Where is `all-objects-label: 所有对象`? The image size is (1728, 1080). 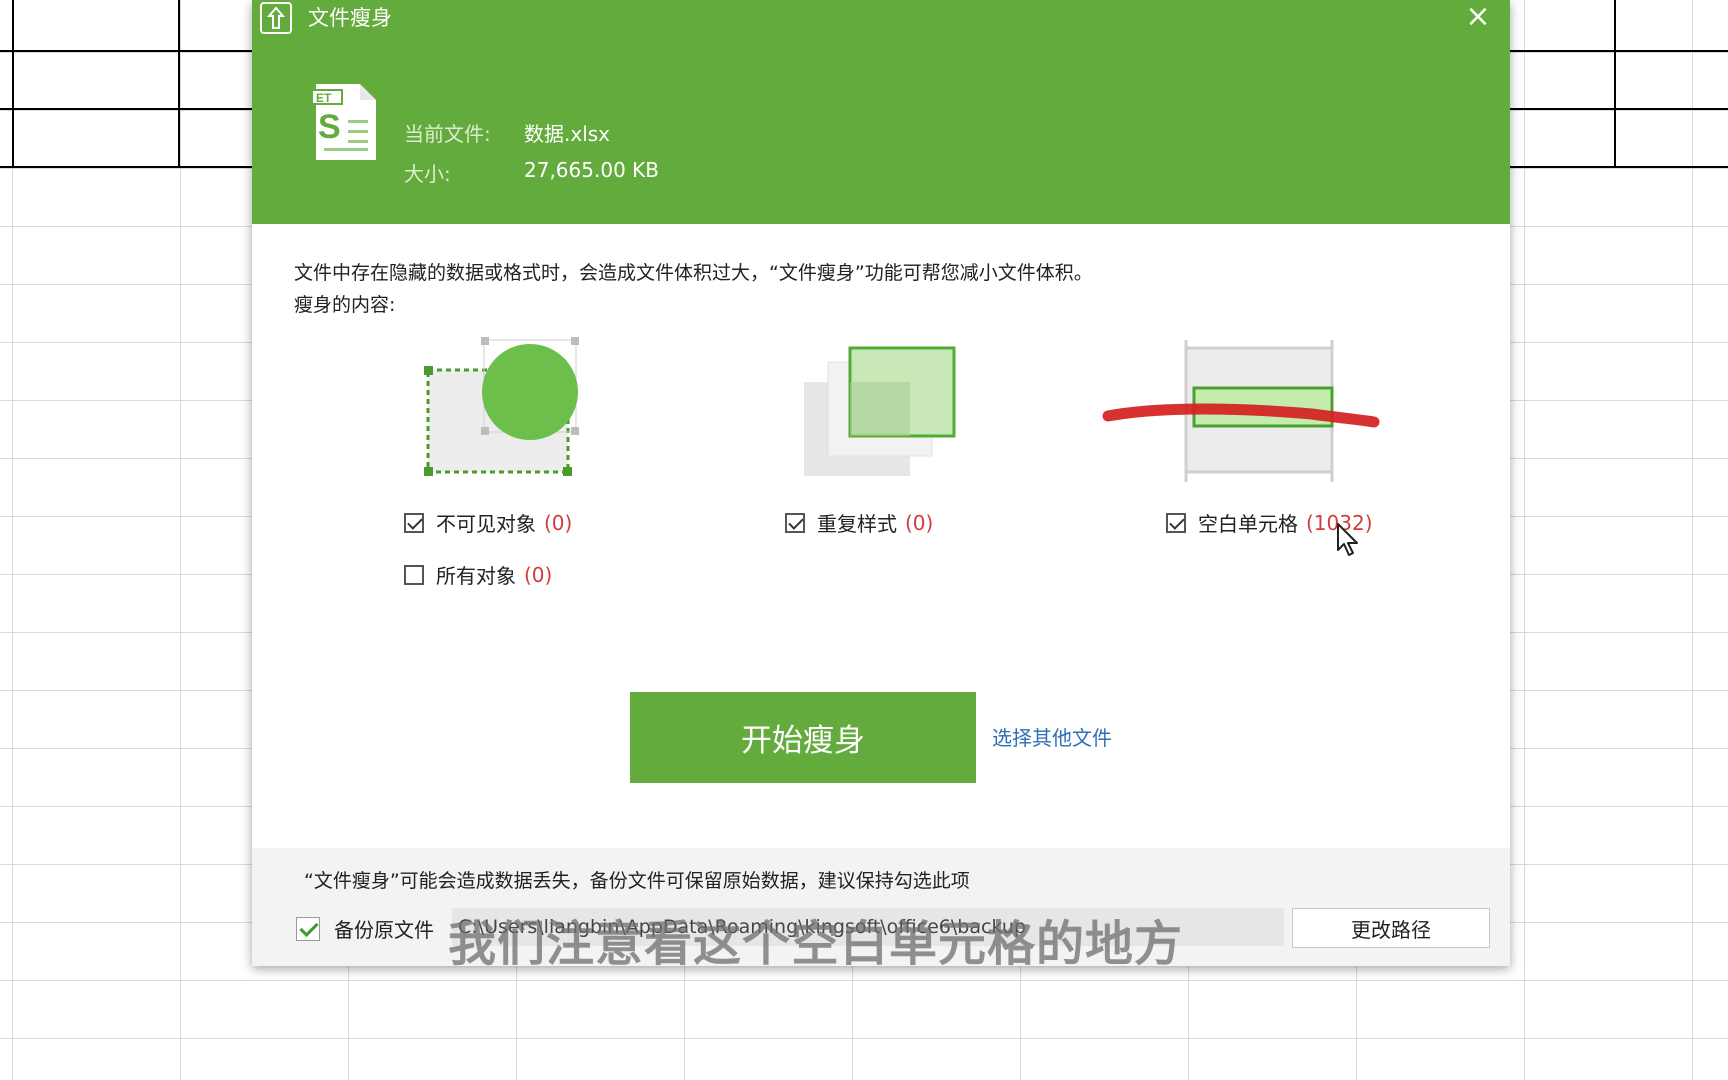 all-objects-label: 所有对象 is located at coordinates (476, 576).